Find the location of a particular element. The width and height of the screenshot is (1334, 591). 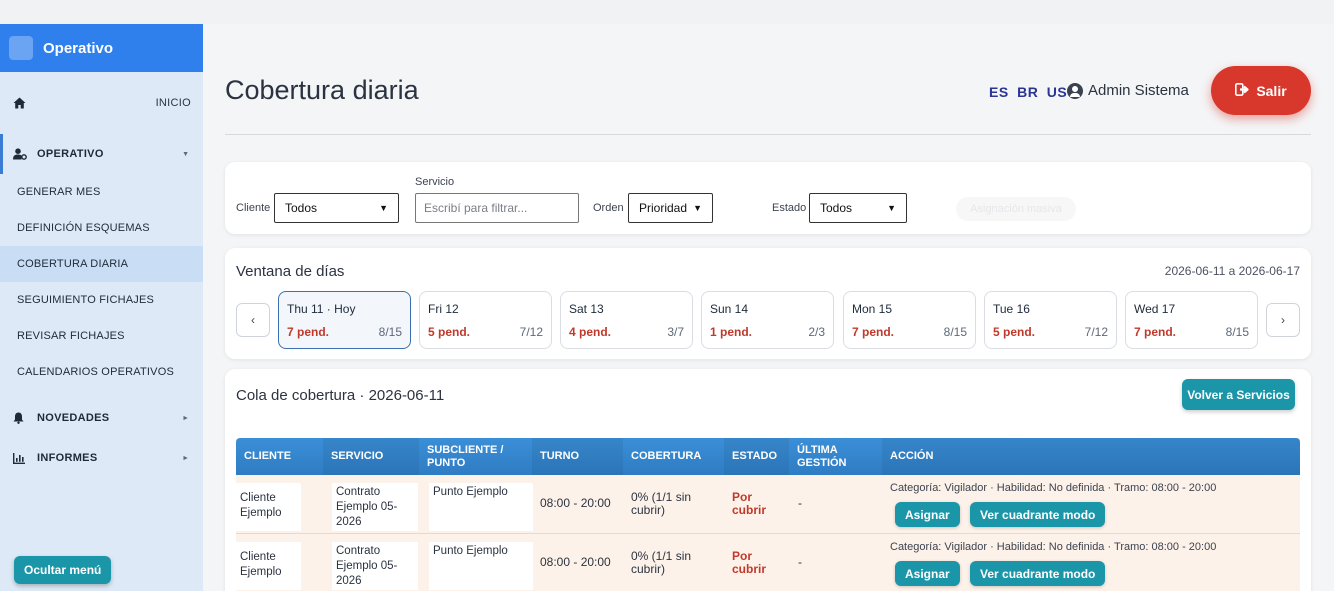

servicio-filter-input is located at coordinates (497, 208).